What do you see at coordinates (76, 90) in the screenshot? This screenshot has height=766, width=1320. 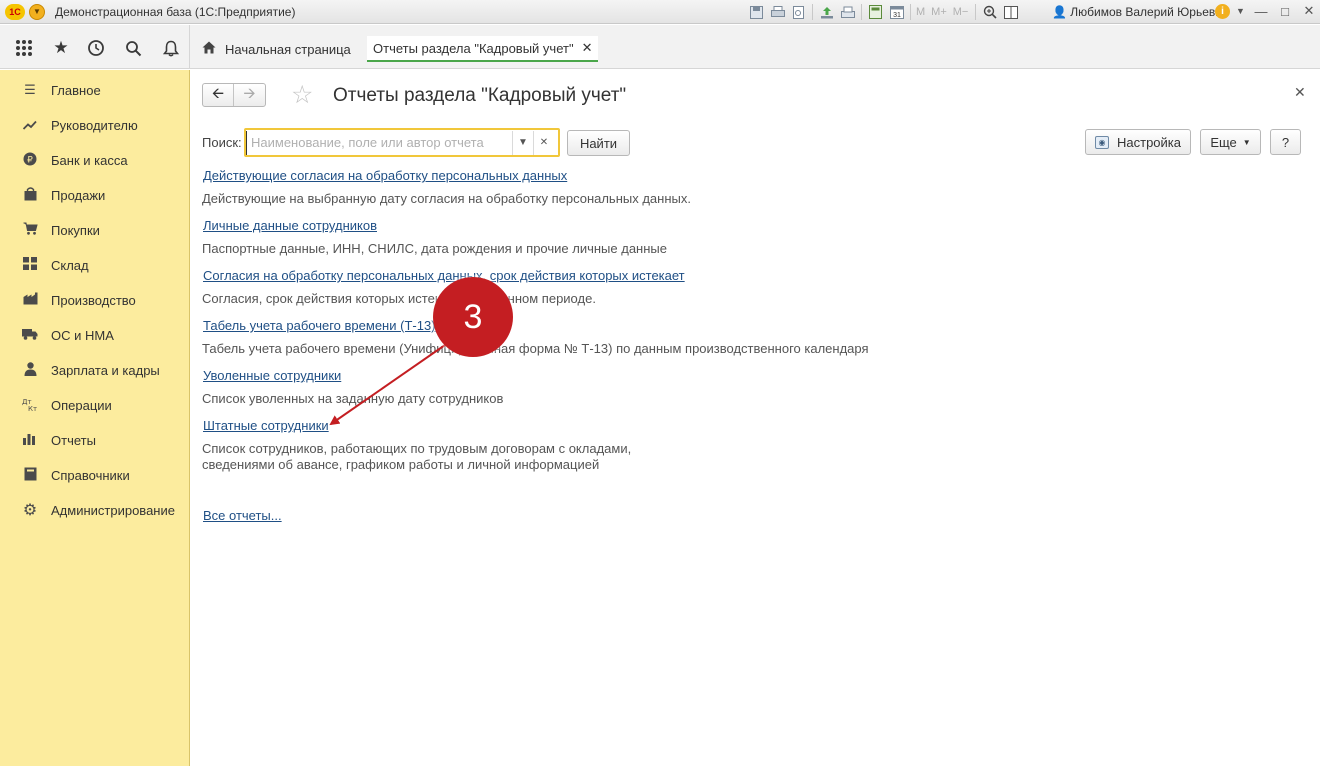 I see `sidebar-item-label: Главное` at bounding box center [76, 90].